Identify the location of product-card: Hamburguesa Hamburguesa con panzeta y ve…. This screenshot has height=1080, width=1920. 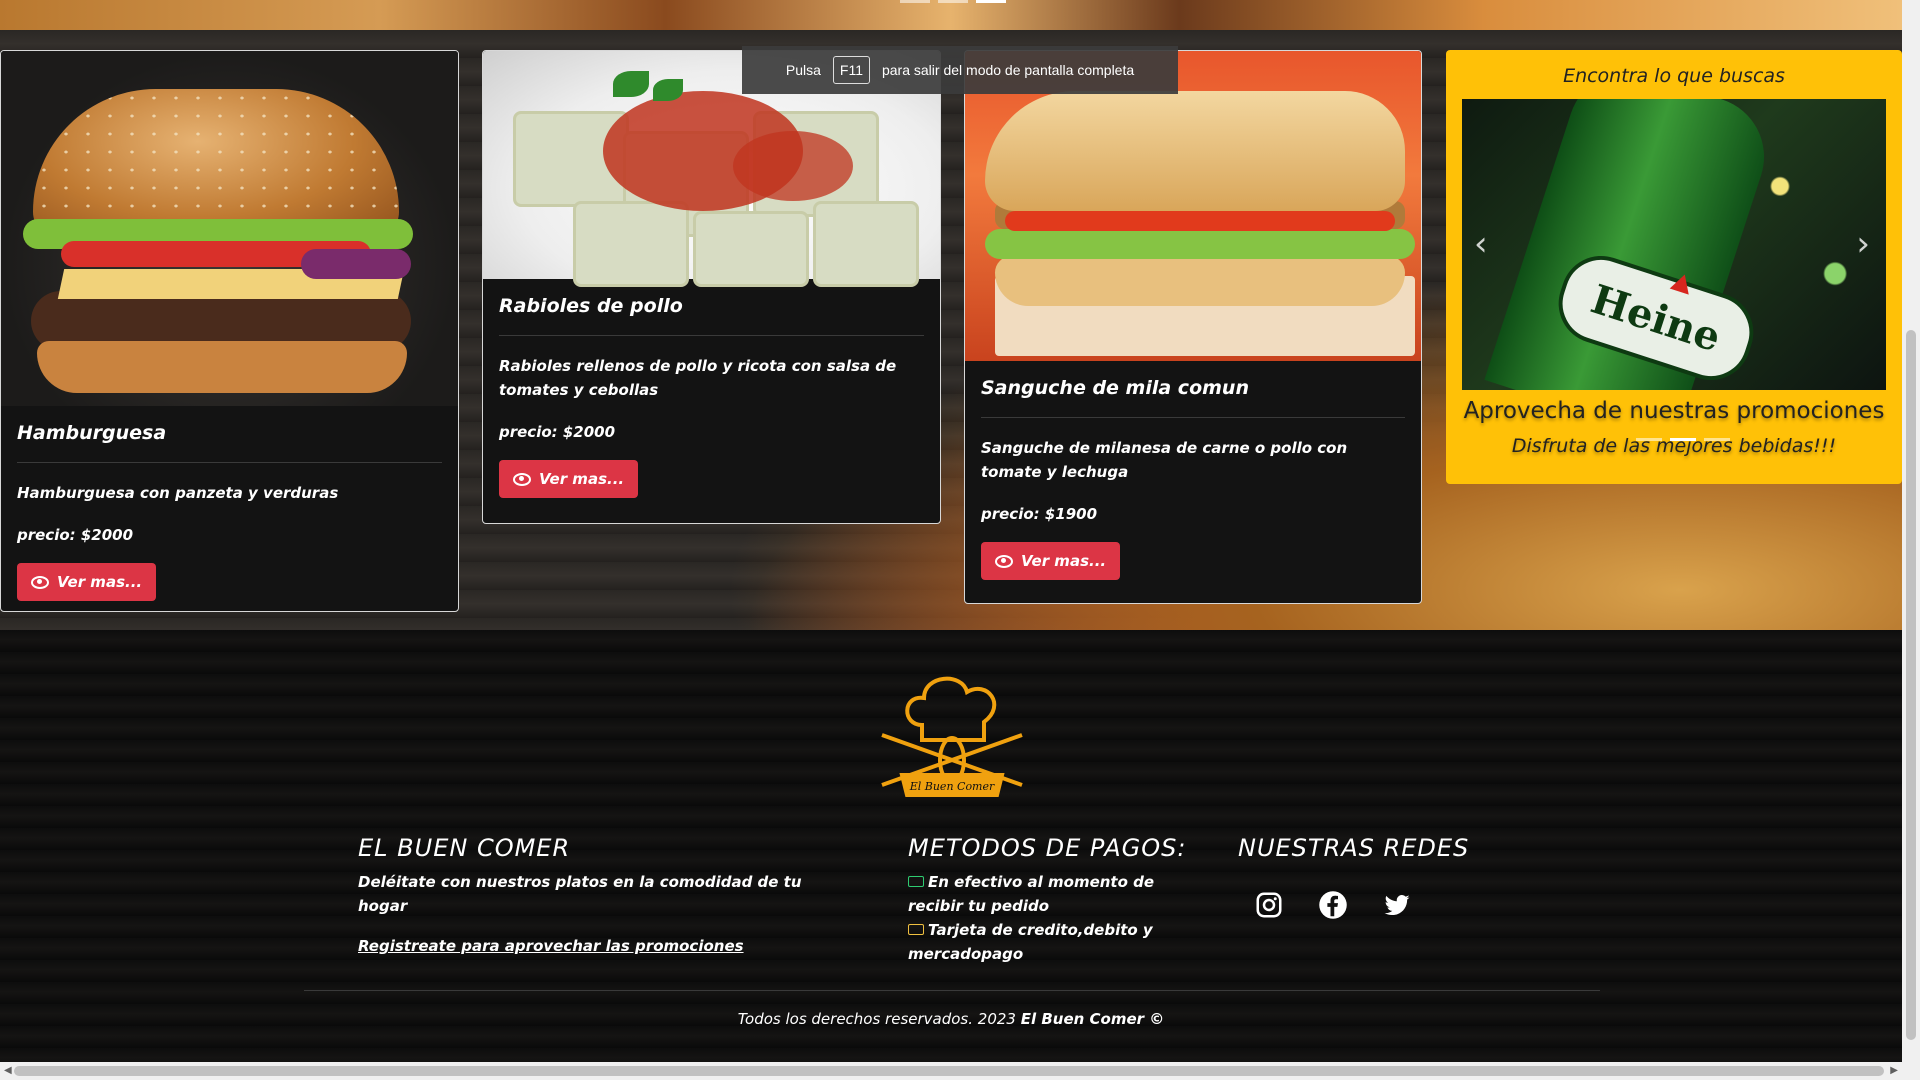
(229, 331).